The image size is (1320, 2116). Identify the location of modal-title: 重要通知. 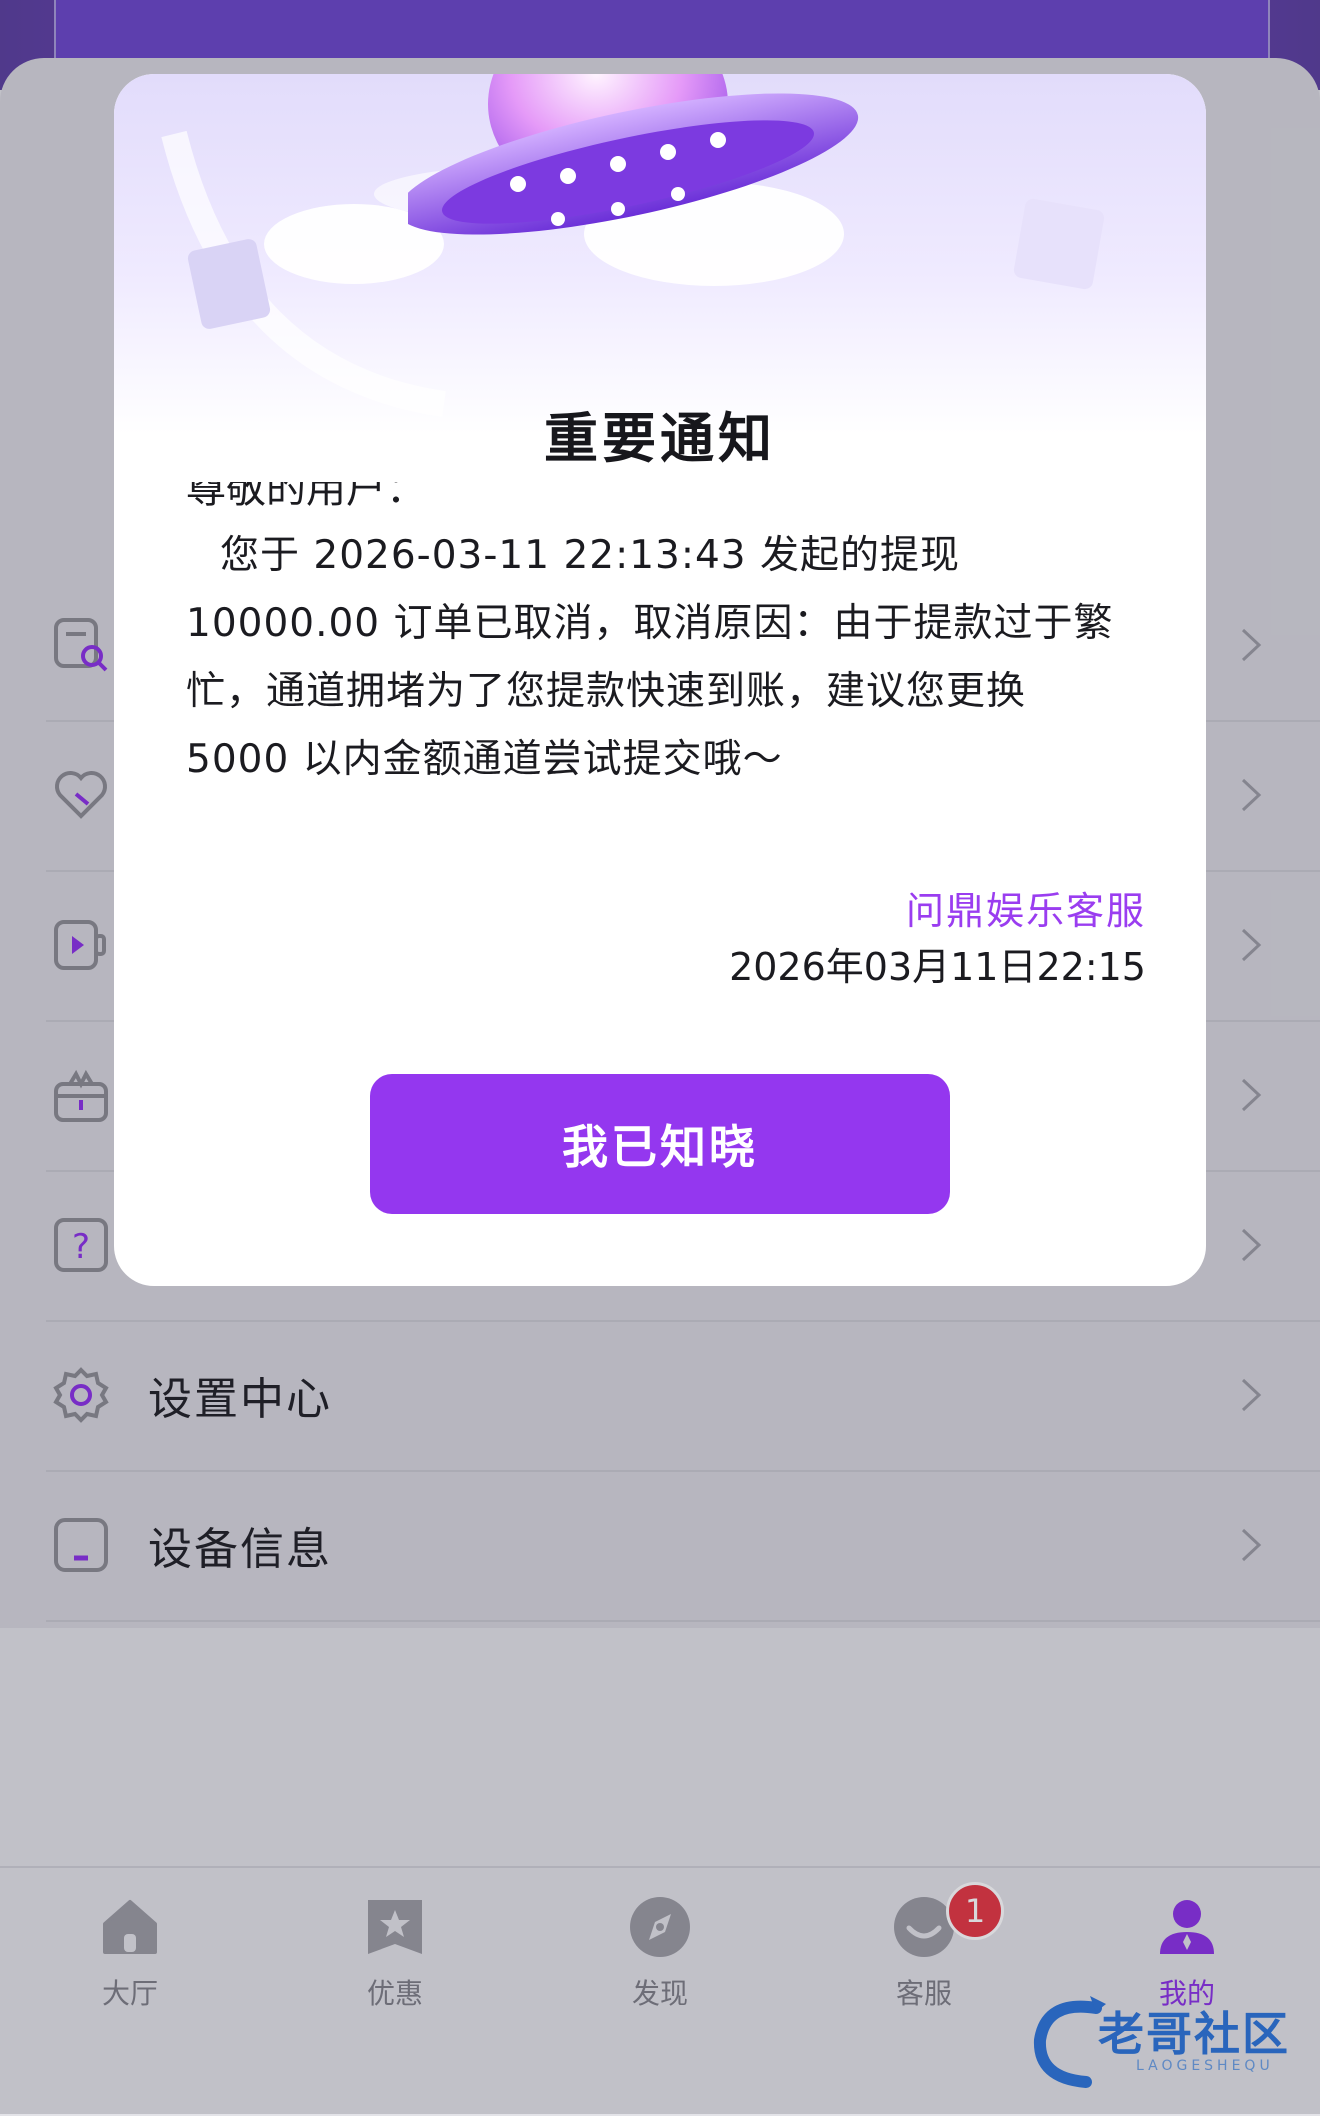
(660, 438).